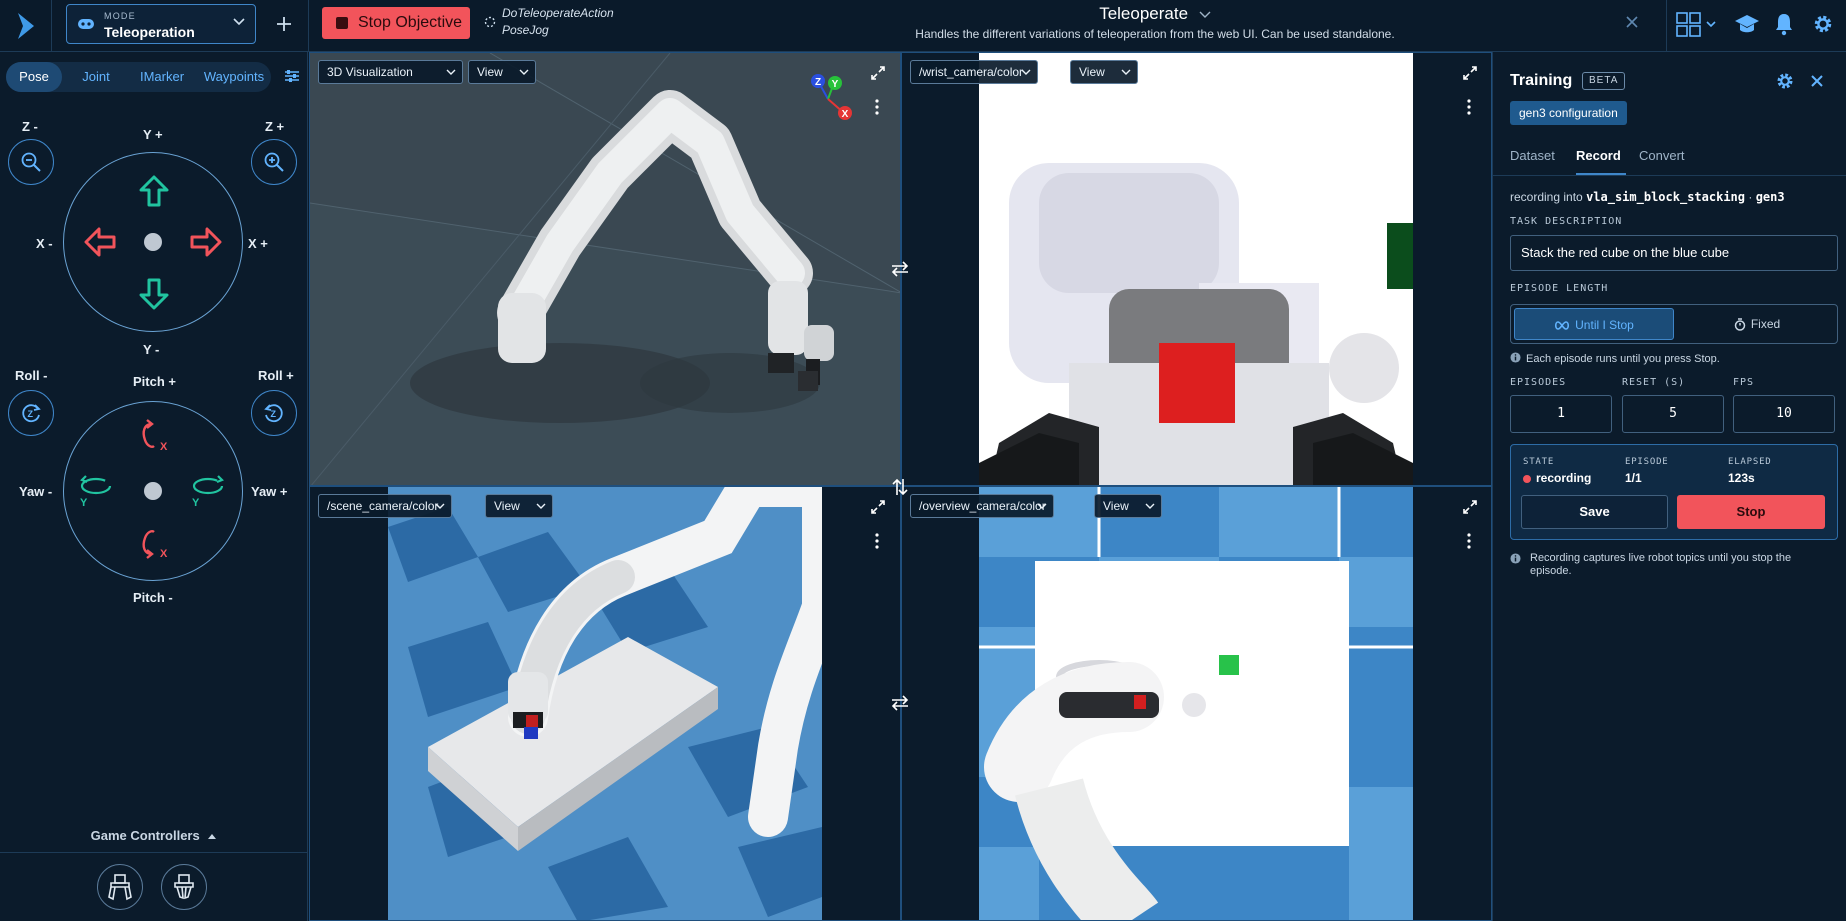 The image size is (1846, 921). I want to click on fixed-option: Fixed, so click(1757, 324).